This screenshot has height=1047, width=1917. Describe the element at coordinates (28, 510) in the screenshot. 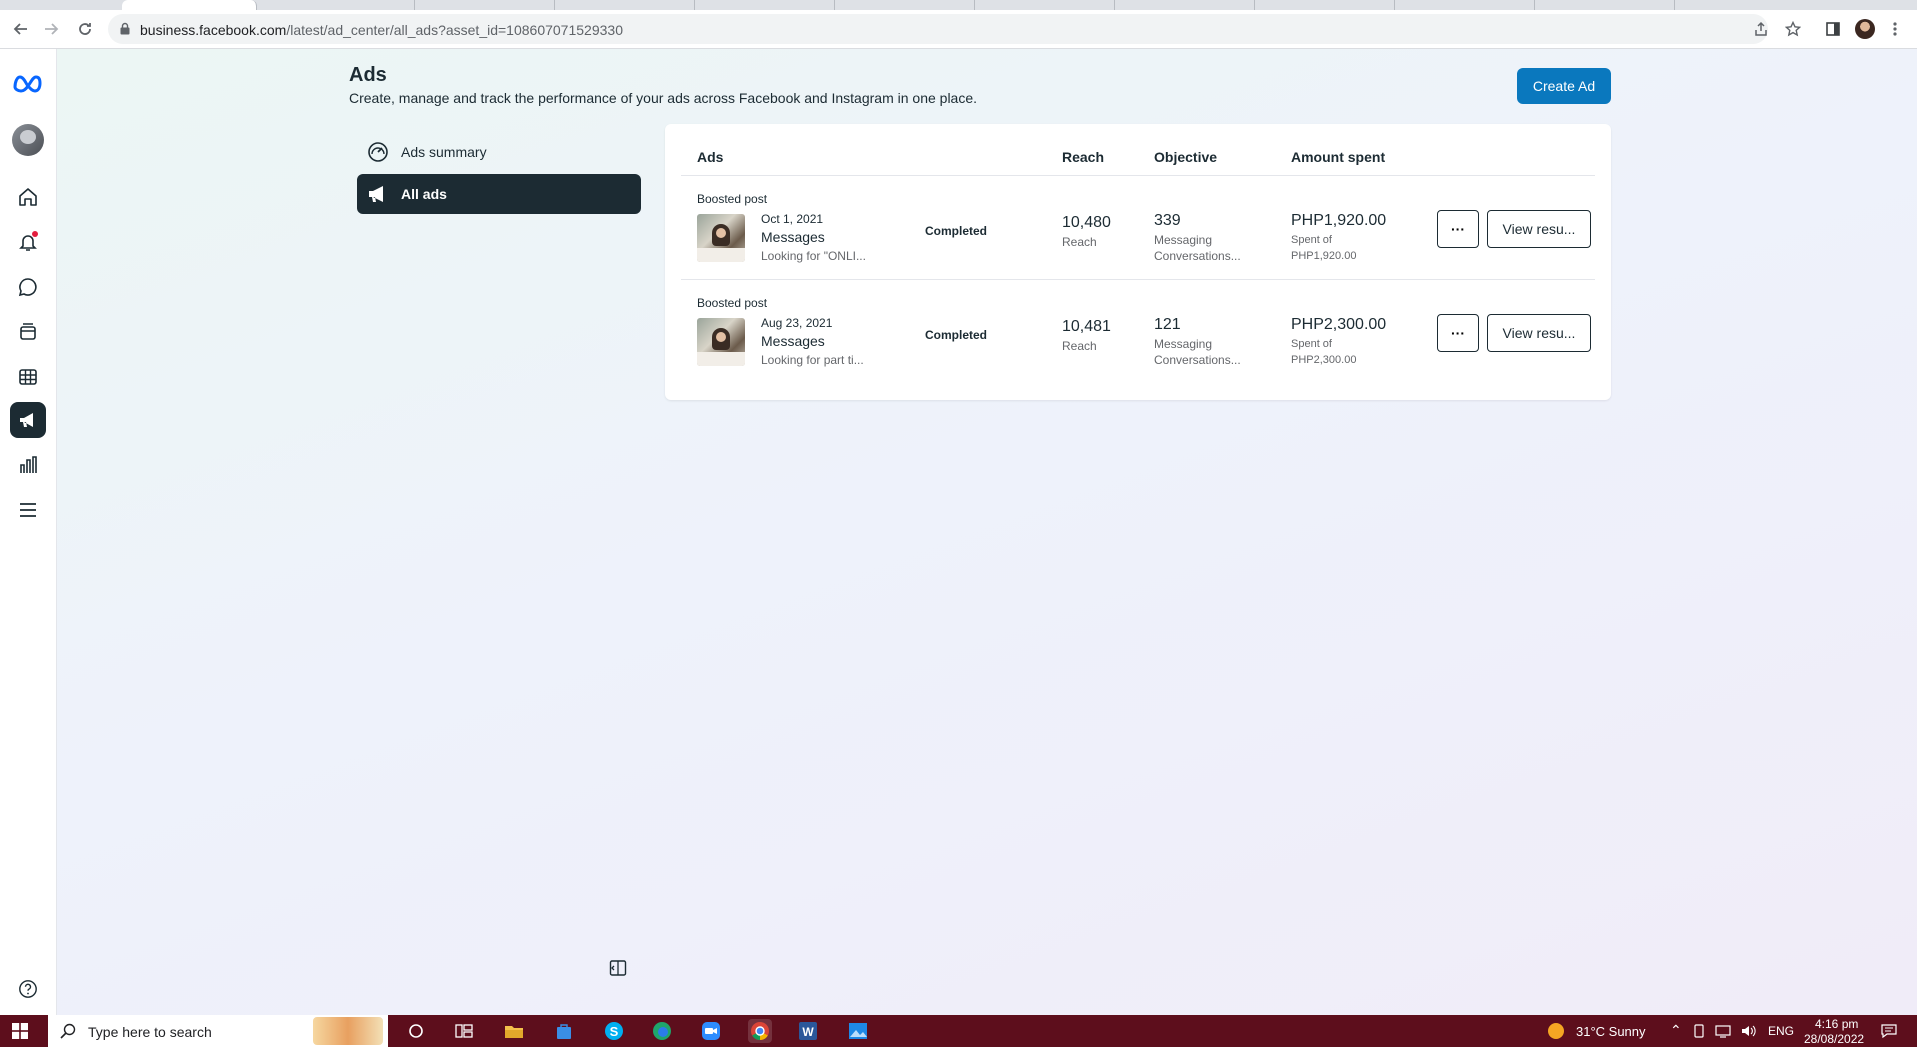

I see `all-tools-menu-icon` at that location.